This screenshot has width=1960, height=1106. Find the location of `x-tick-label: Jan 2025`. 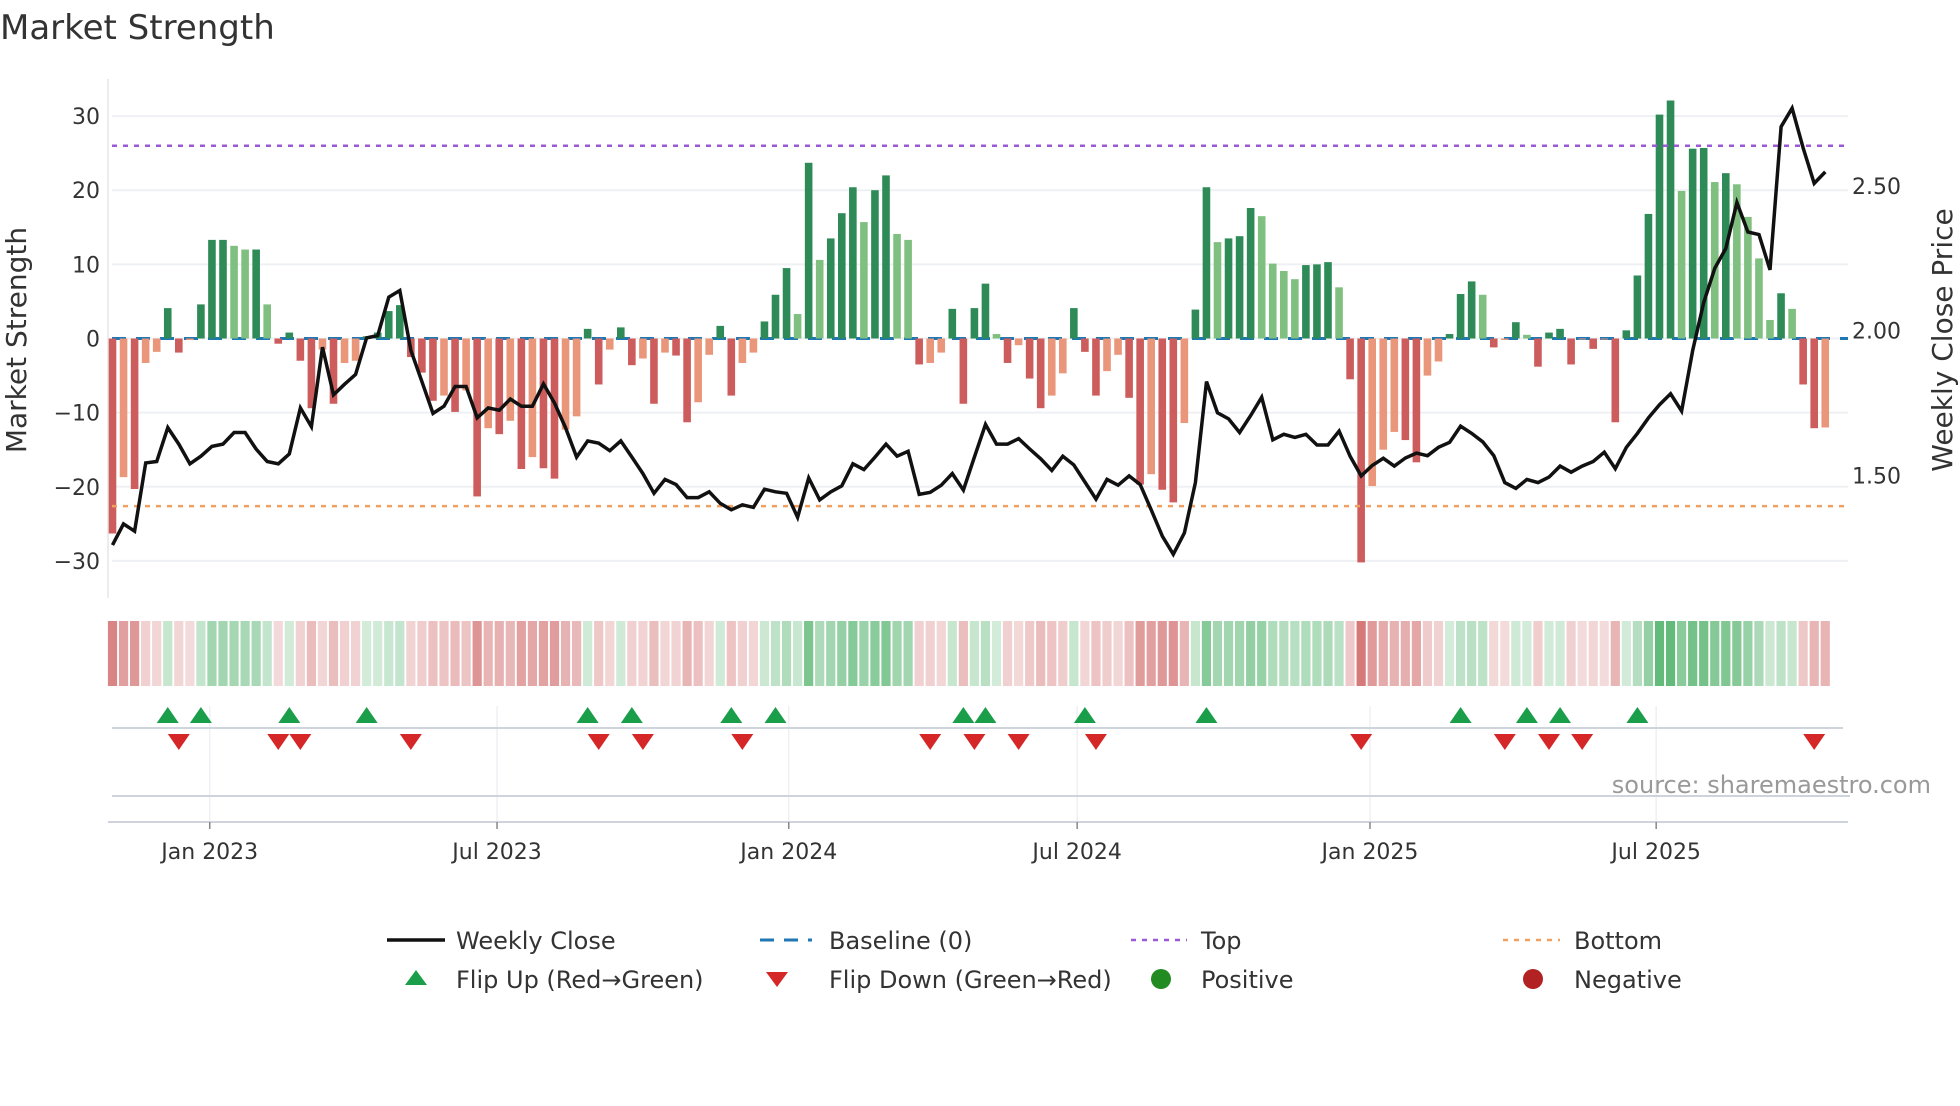

x-tick-label: Jan 2025 is located at coordinates (1369, 852).